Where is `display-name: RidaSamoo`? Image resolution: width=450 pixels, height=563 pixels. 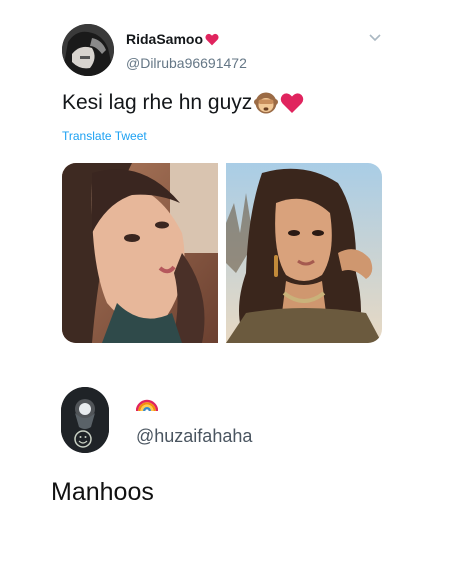
display-name: RidaSamoo is located at coordinates (172, 39).